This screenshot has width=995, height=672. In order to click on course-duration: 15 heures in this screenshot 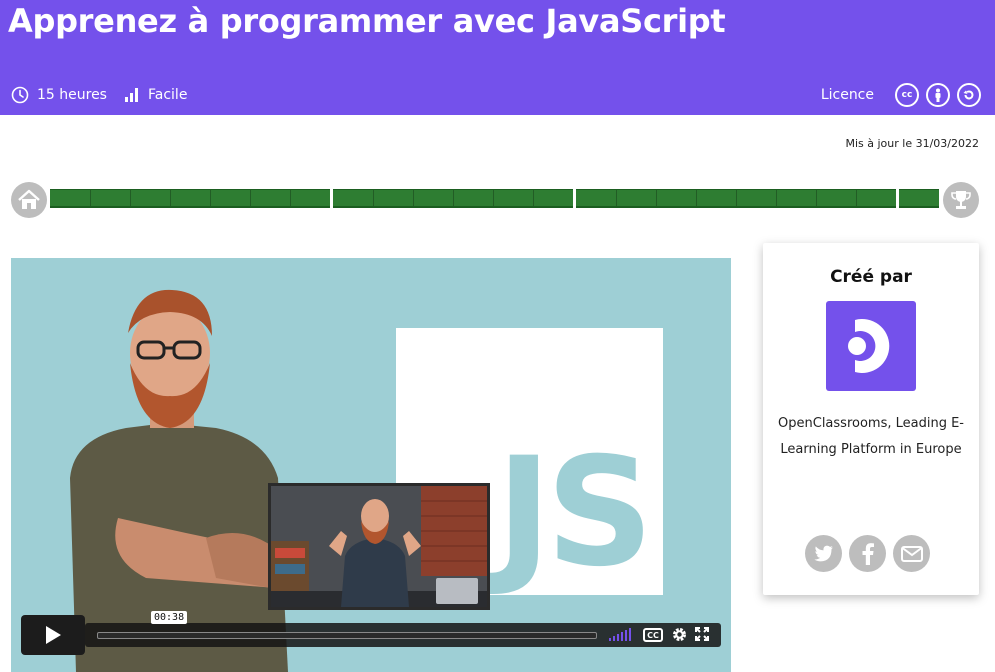, I will do `click(59, 95)`.